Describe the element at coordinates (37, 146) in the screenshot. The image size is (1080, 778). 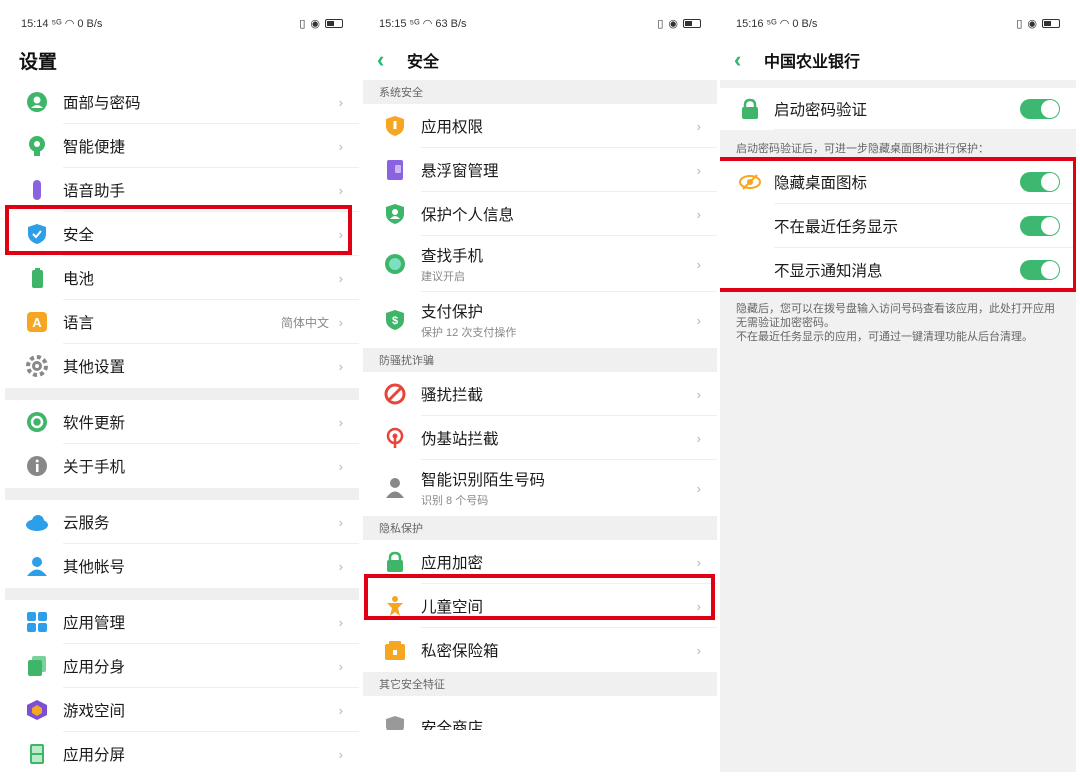
I see `smart-icon` at that location.